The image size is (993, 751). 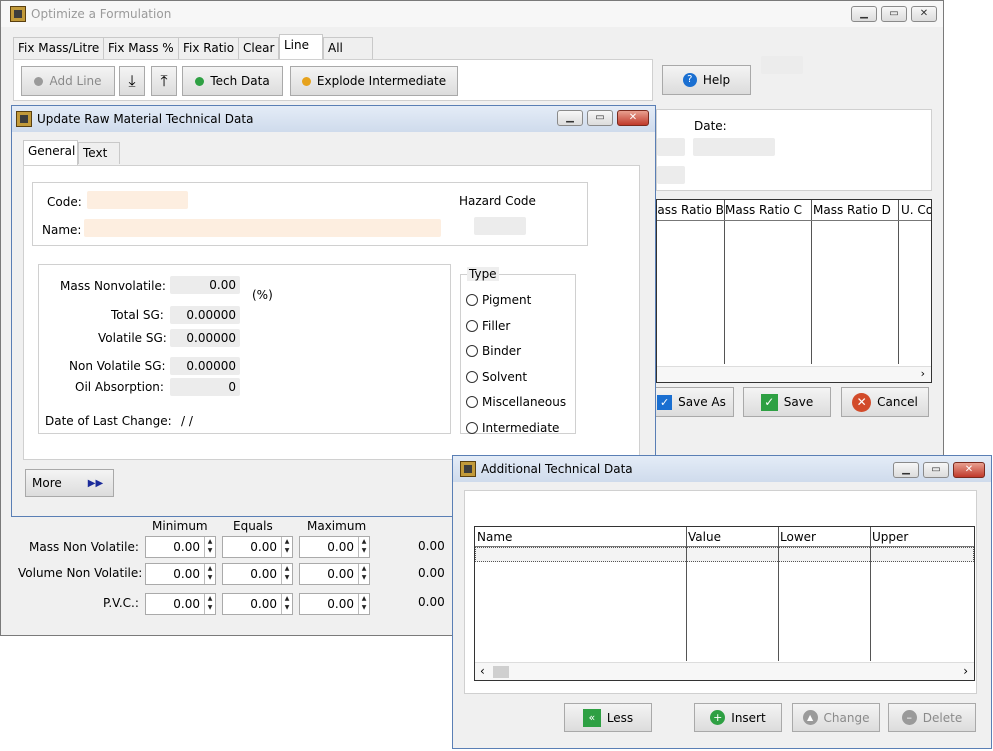 What do you see at coordinates (348, 48) in the screenshot?
I see `tab-all: All` at bounding box center [348, 48].